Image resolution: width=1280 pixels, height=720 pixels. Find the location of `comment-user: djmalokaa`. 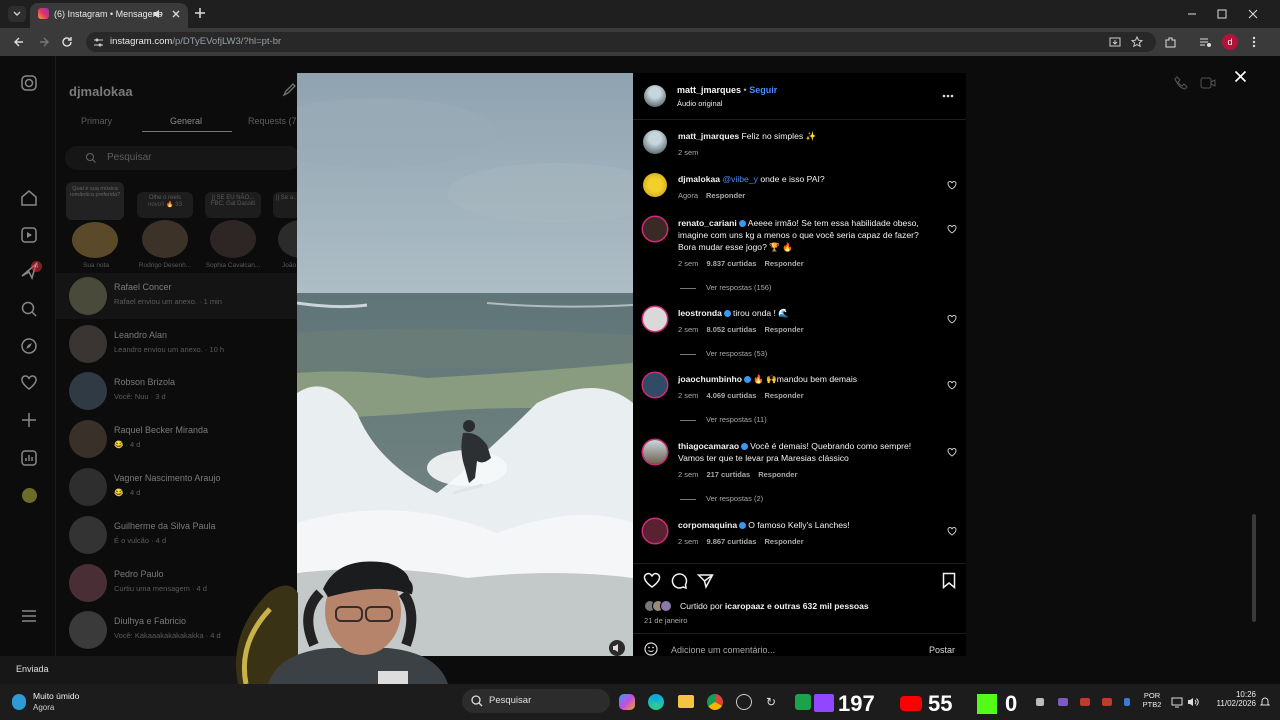

comment-user: djmalokaa is located at coordinates (699, 179).